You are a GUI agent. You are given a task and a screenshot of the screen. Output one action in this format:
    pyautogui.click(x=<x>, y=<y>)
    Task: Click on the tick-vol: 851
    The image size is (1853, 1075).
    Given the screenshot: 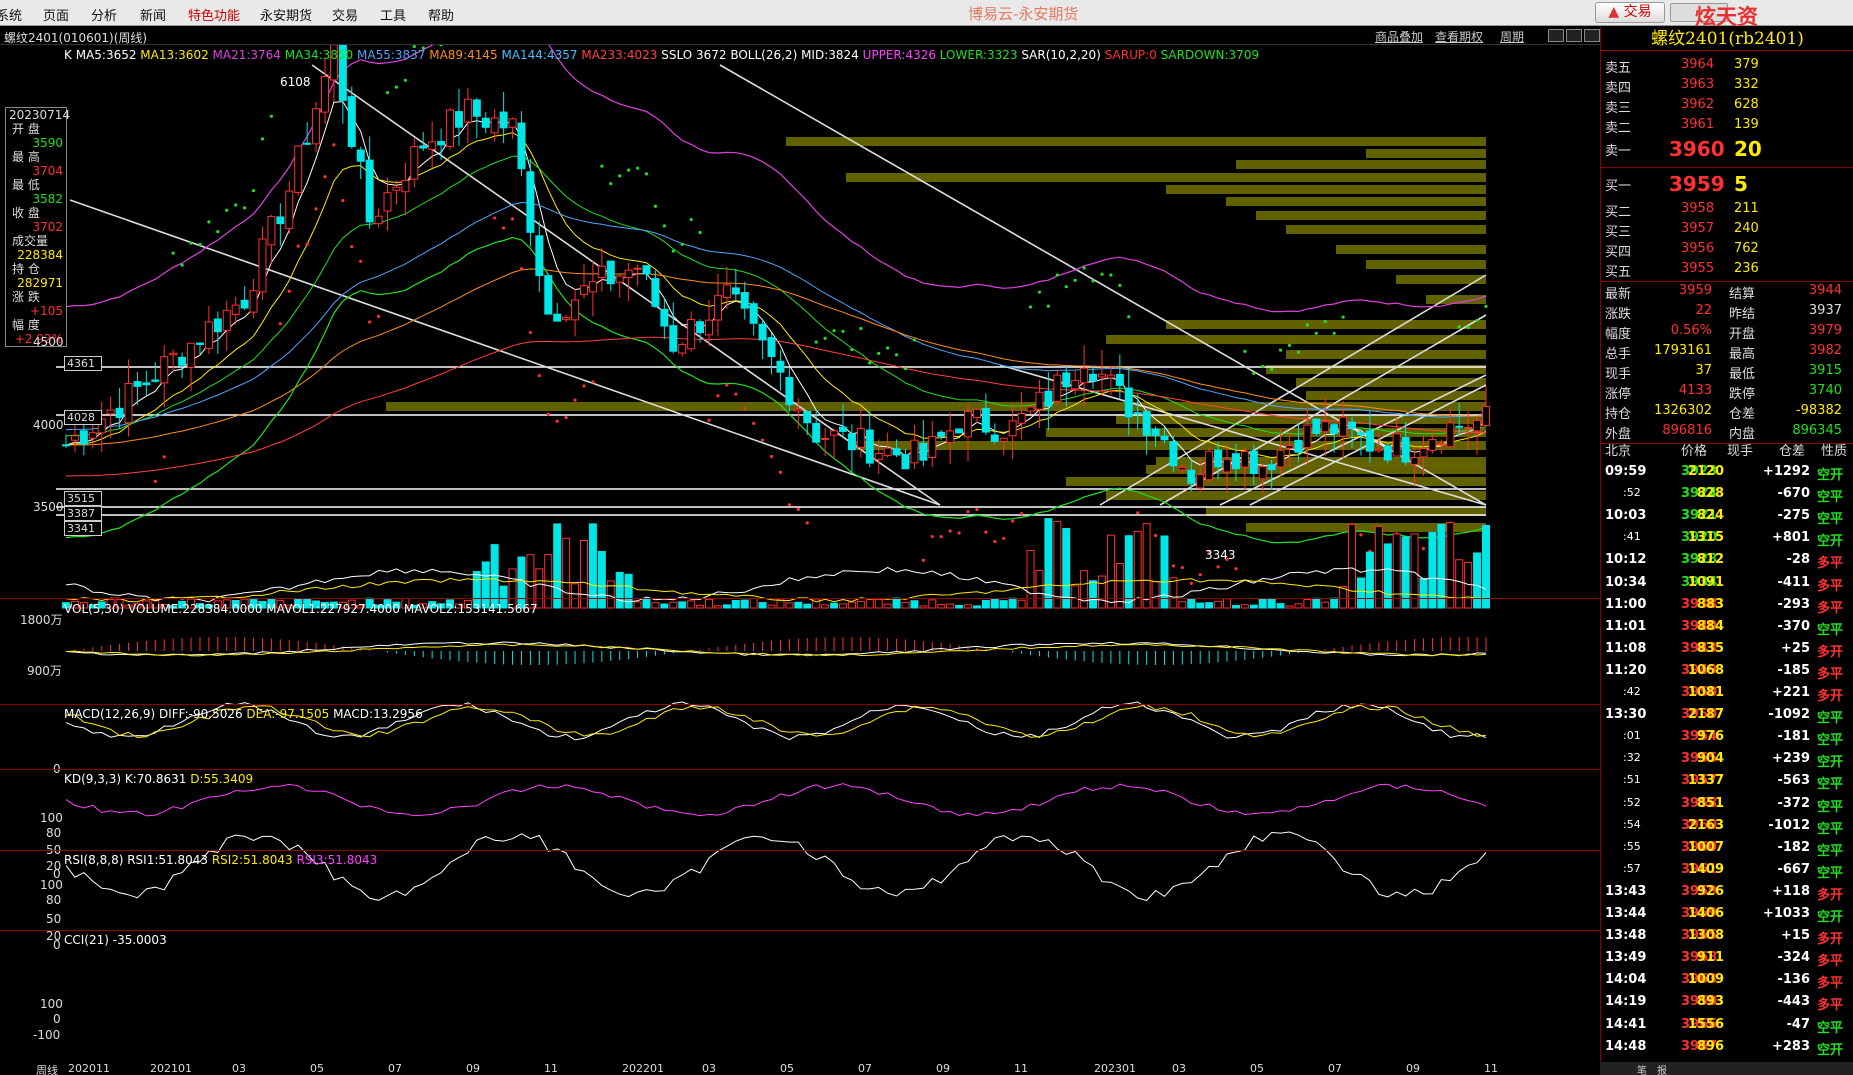 What is the action you would take?
    pyautogui.click(x=1710, y=803)
    